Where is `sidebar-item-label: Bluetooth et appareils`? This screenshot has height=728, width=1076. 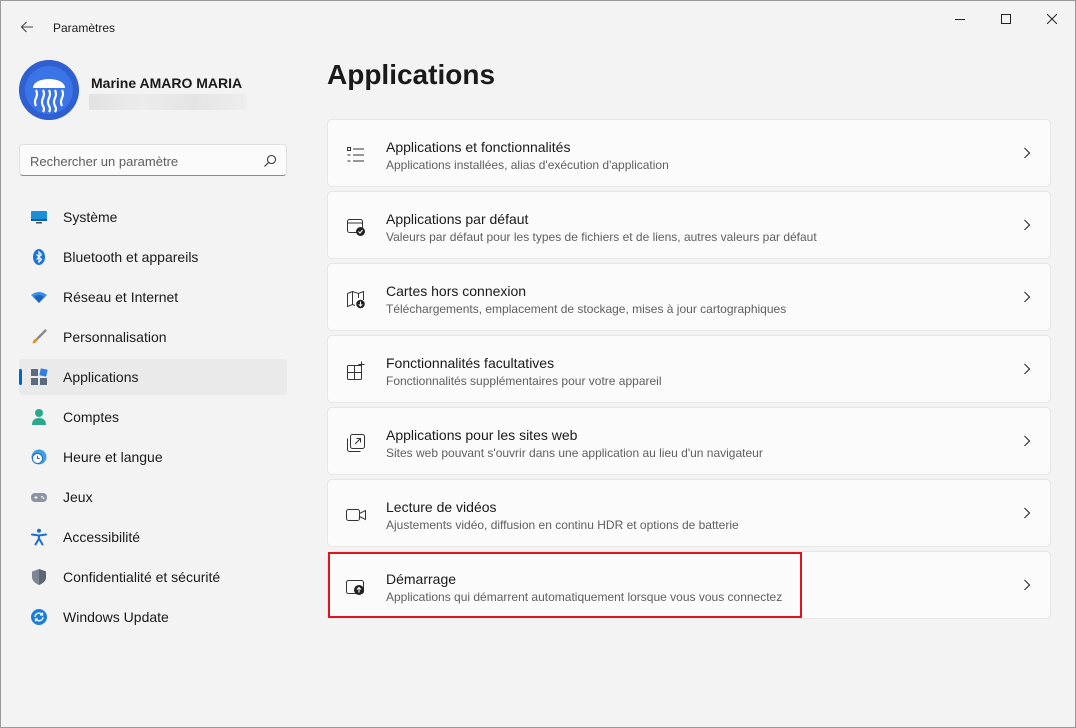
sidebar-item-label: Bluetooth et appareils is located at coordinates (131, 257).